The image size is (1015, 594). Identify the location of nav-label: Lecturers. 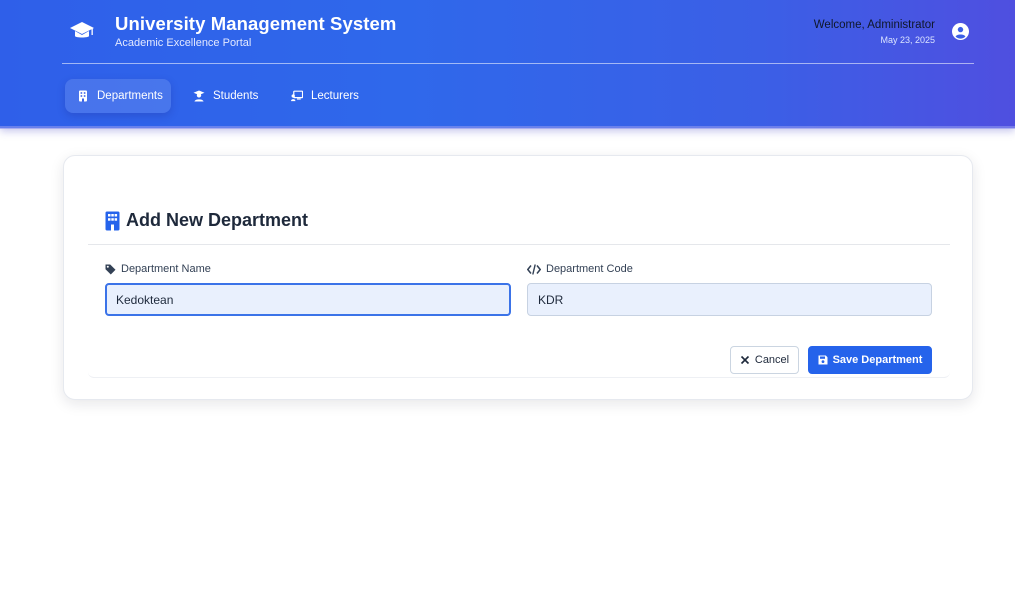
(335, 96).